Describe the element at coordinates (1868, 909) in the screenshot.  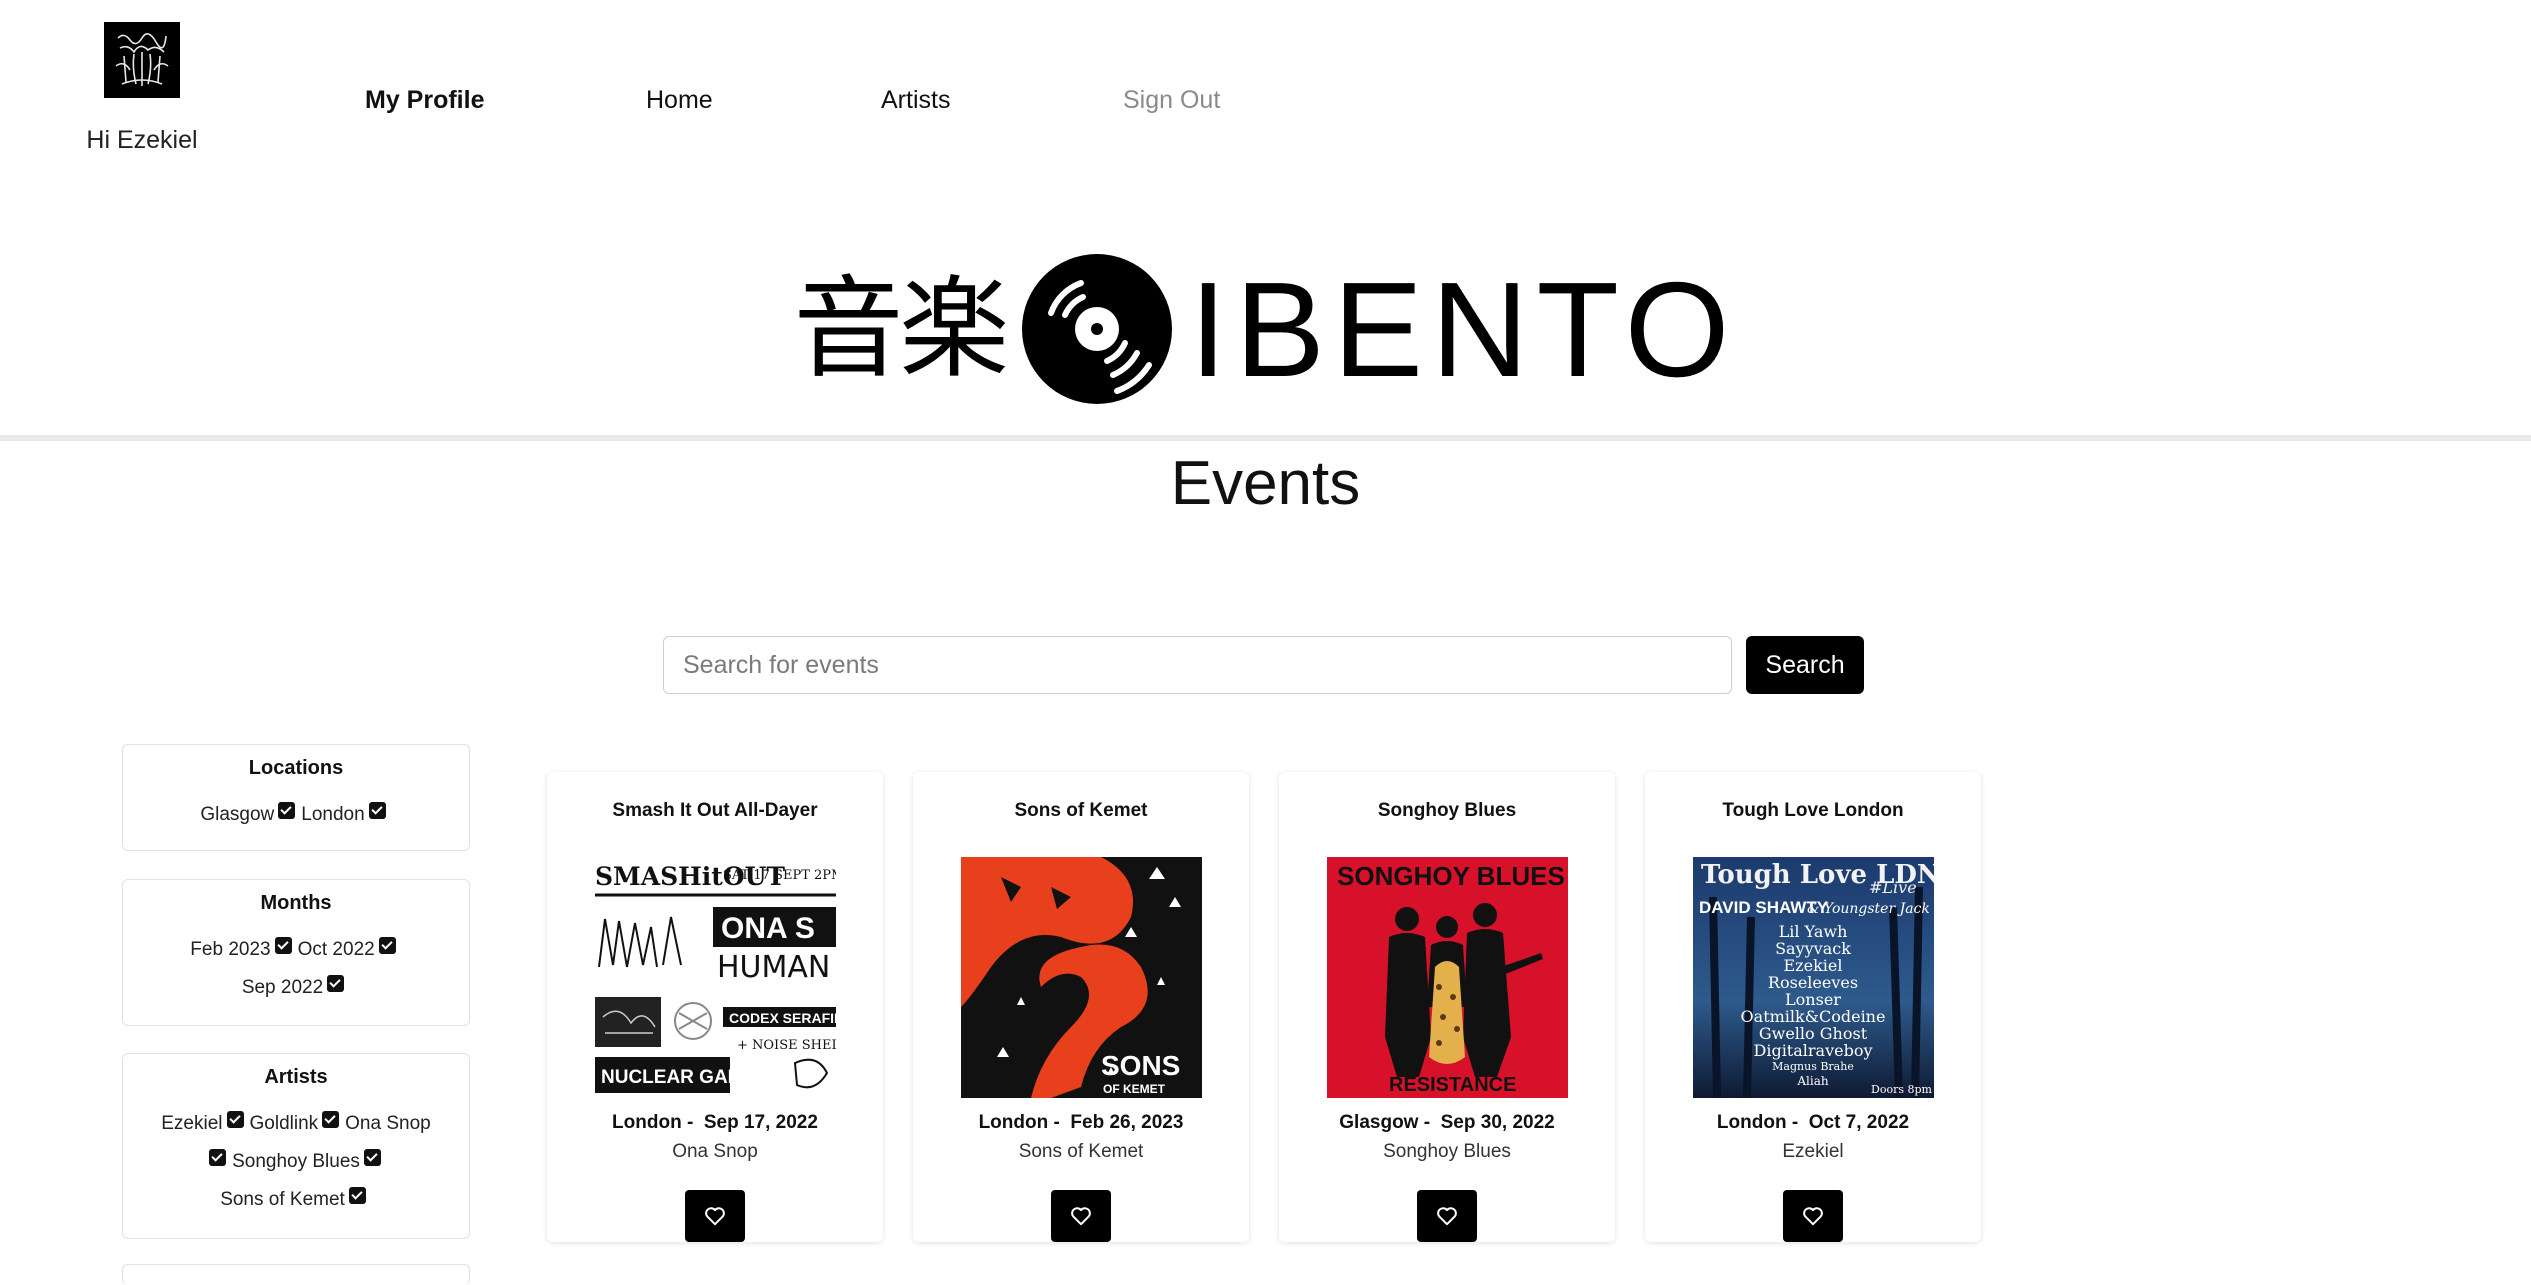
I see `poster-text: & Youngster Jack` at that location.